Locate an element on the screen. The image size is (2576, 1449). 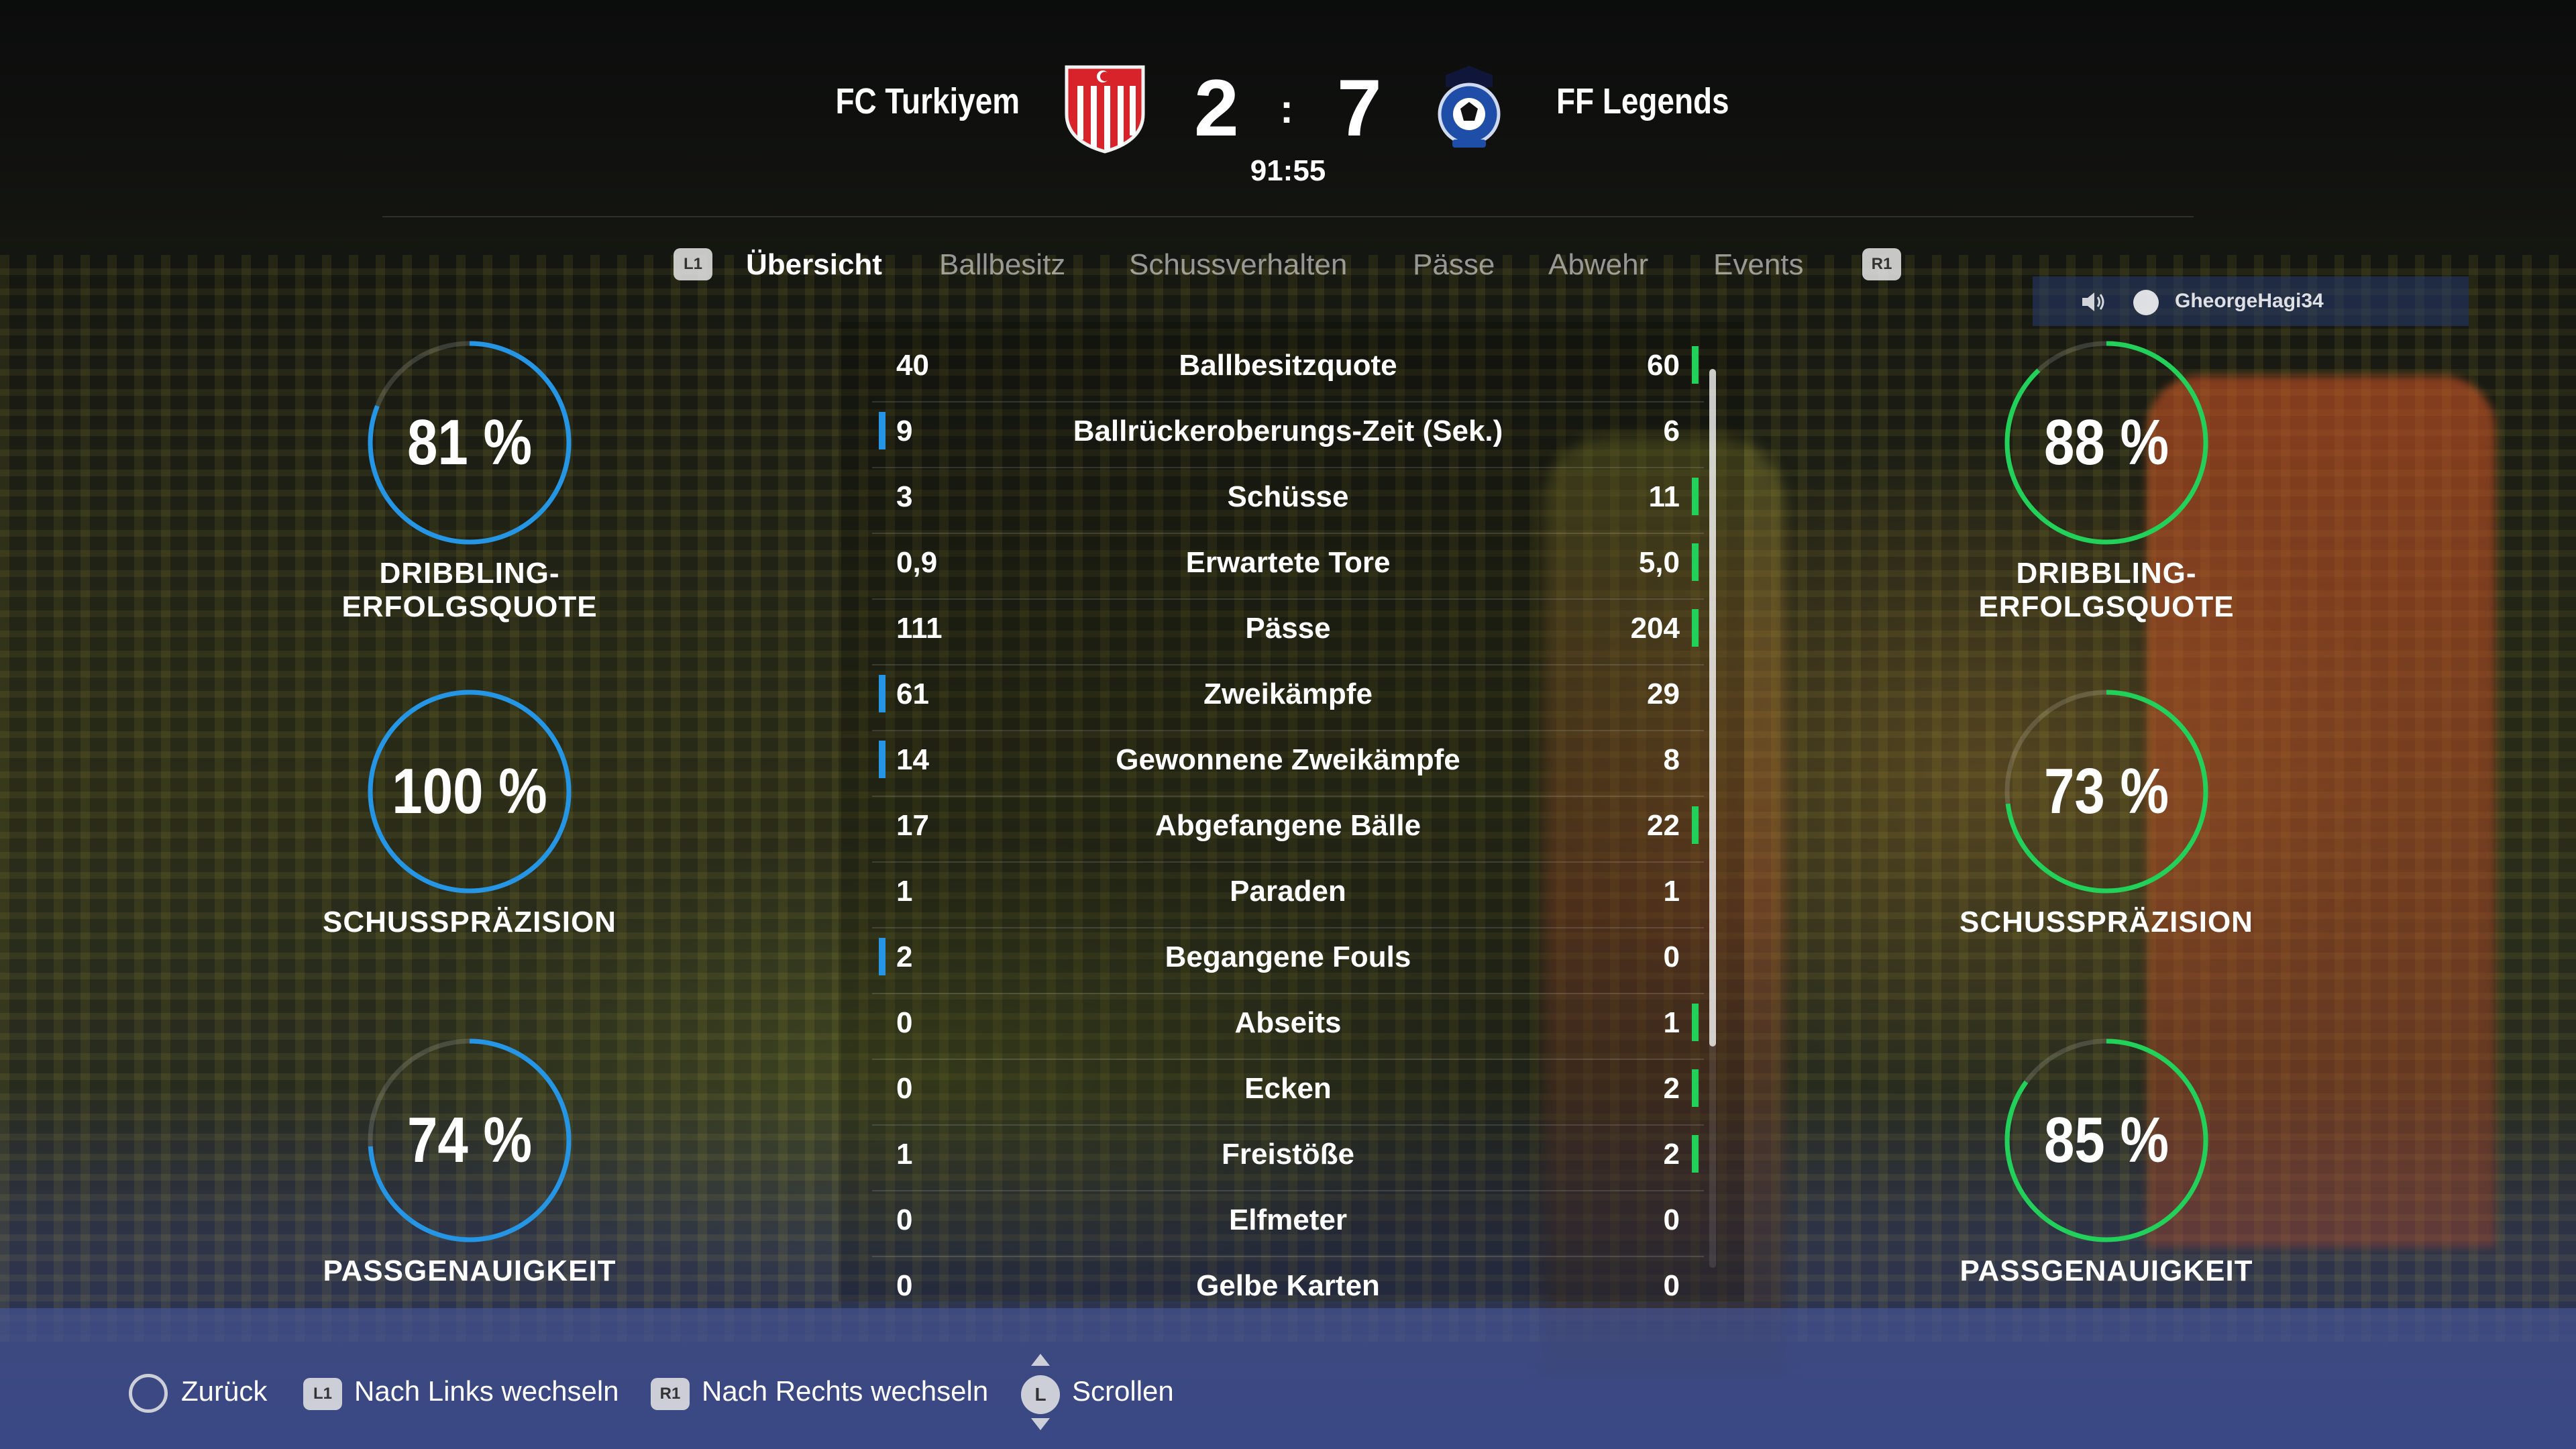
stat-row: 9 Ballrückeroberungs-Zeit (Sek.) 6 is located at coordinates (1288, 434).